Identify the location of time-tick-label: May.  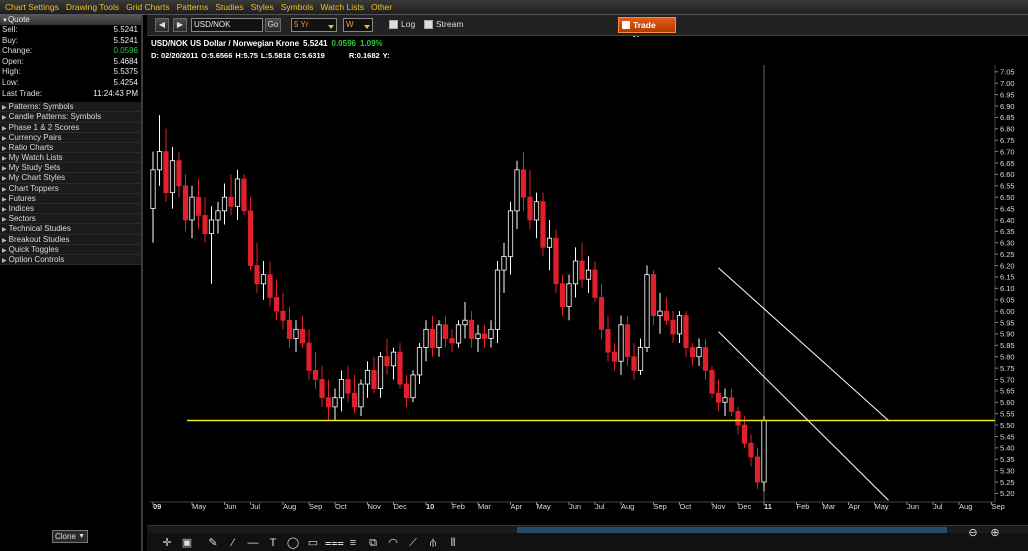
(544, 506).